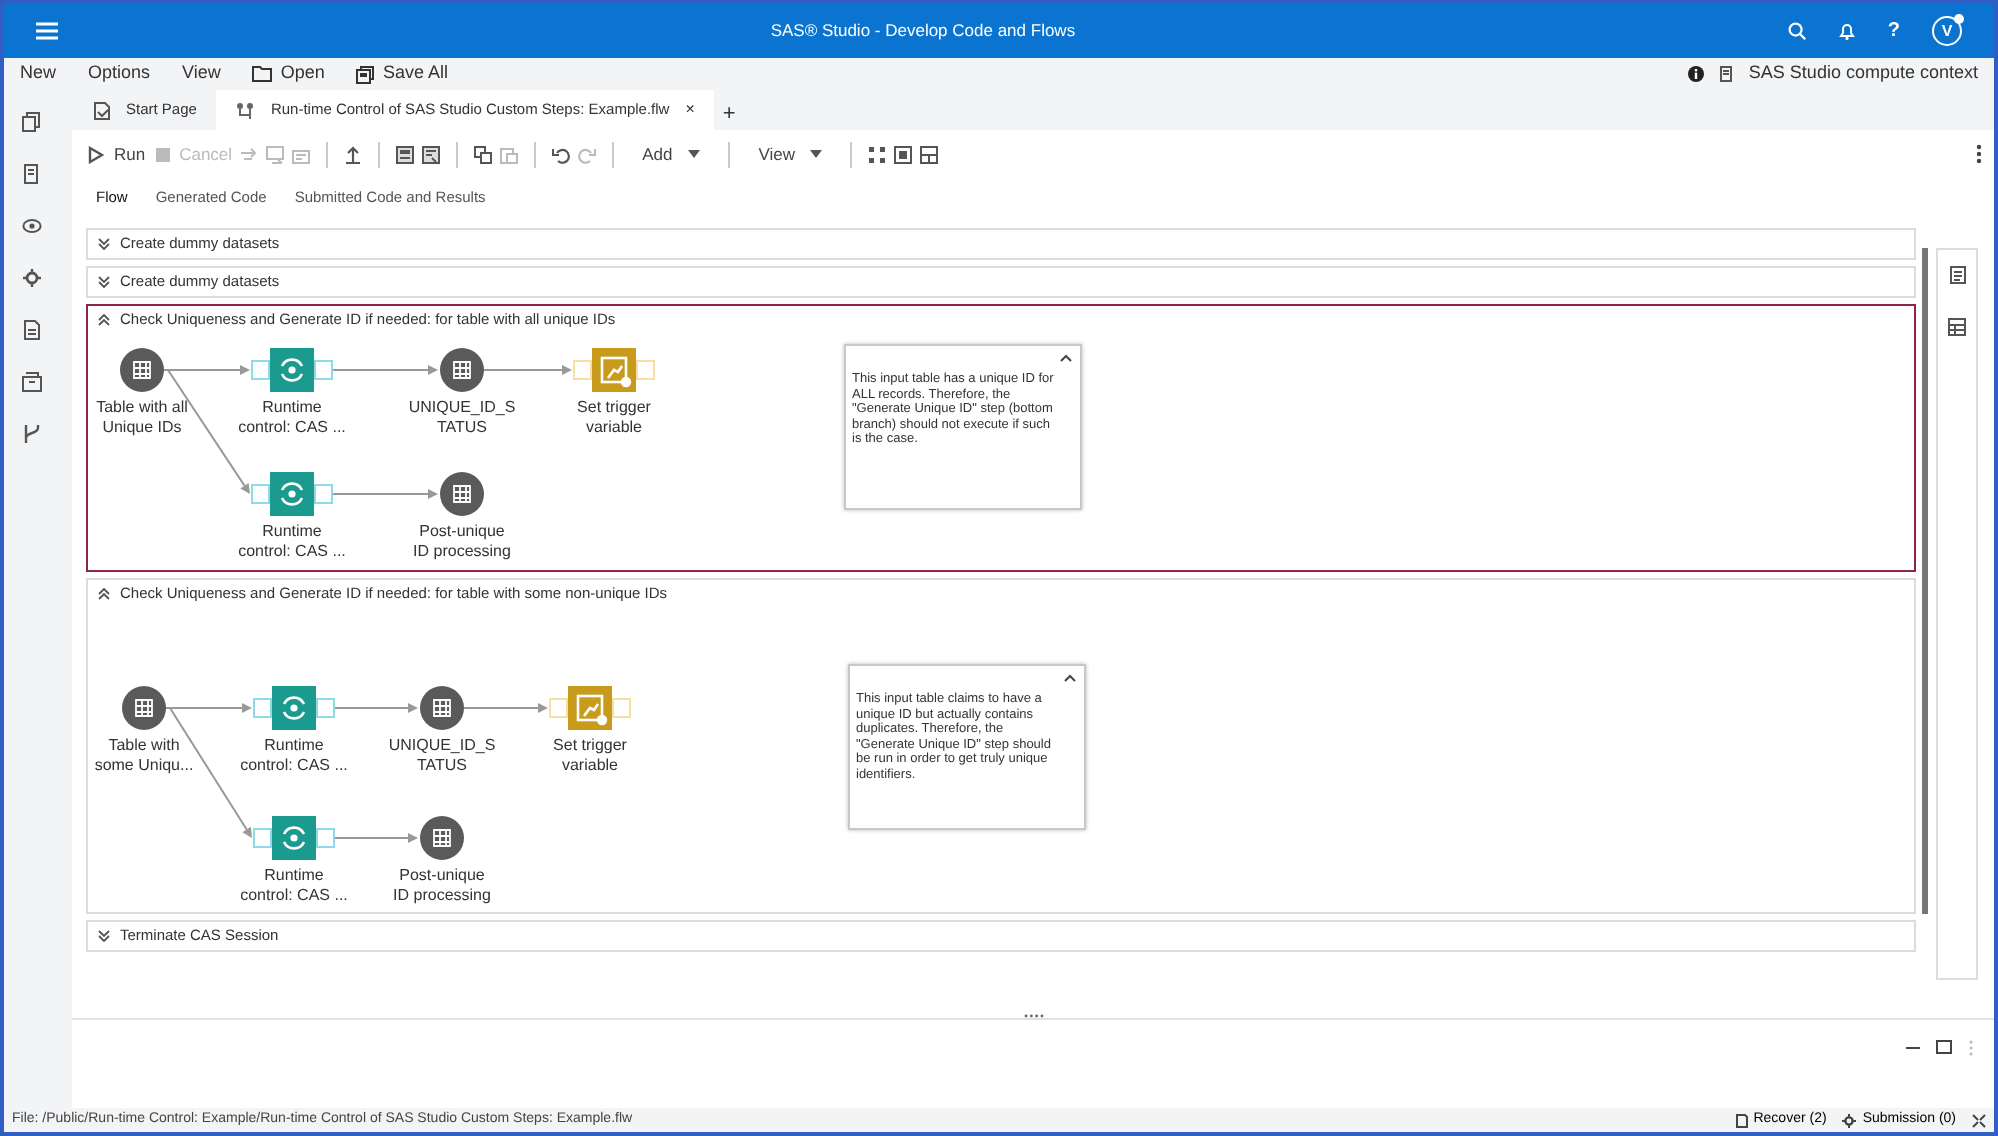 This screenshot has width=1998, height=1136. What do you see at coordinates (31, 226) in the screenshot?
I see `eye-icon` at bounding box center [31, 226].